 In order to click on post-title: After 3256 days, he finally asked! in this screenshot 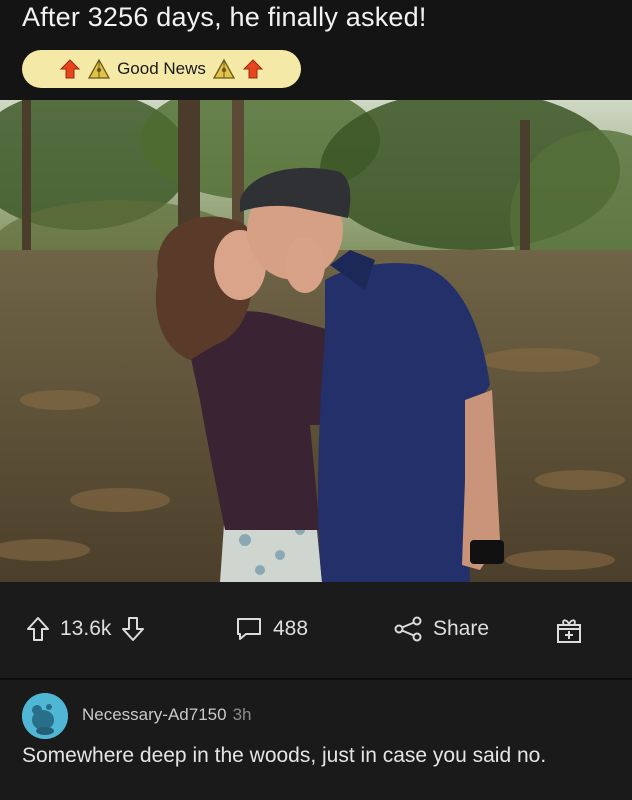, I will do `click(224, 17)`.